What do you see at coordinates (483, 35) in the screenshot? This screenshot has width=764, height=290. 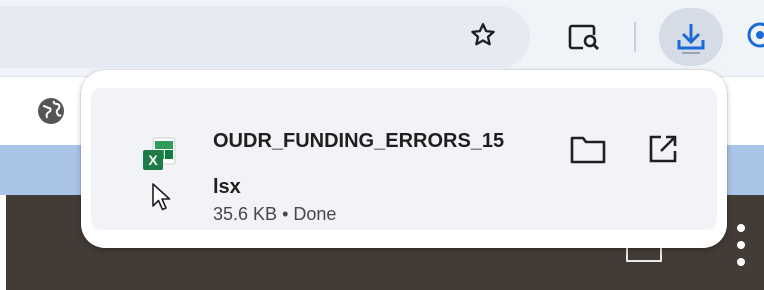 I see `star-icon` at bounding box center [483, 35].